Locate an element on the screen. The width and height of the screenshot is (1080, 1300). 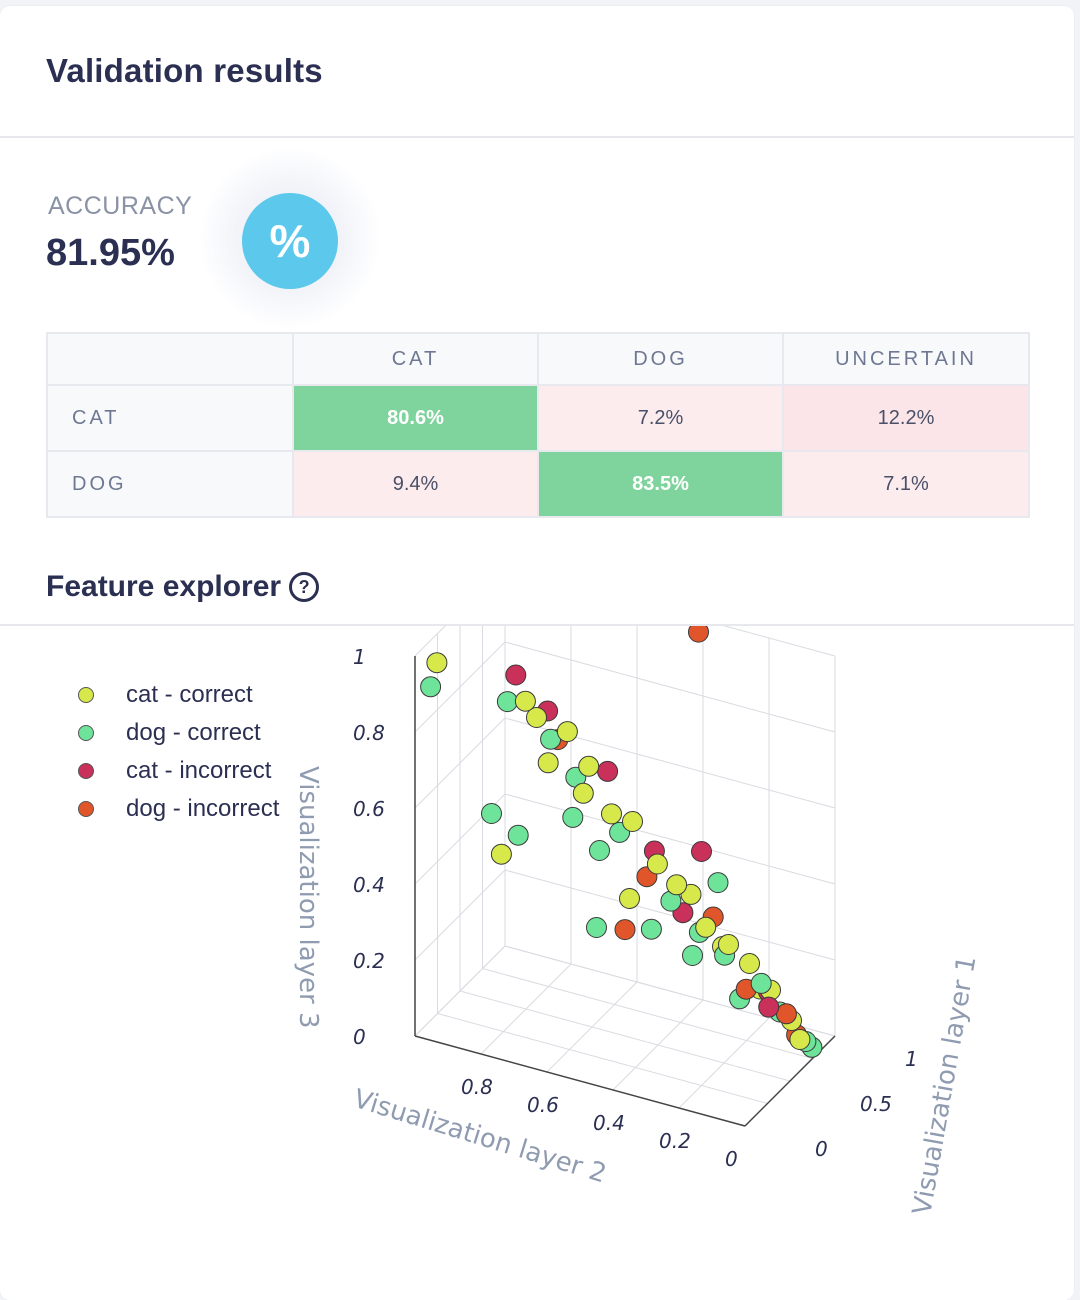
matrix-cell: 9.4% is located at coordinates (415, 484).